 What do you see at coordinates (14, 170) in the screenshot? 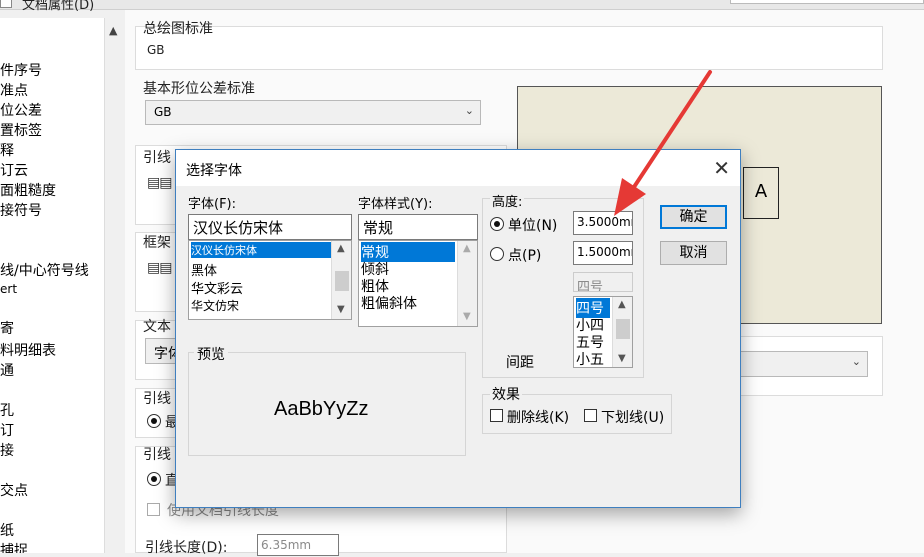
I see `tree-item: 订云` at bounding box center [14, 170].